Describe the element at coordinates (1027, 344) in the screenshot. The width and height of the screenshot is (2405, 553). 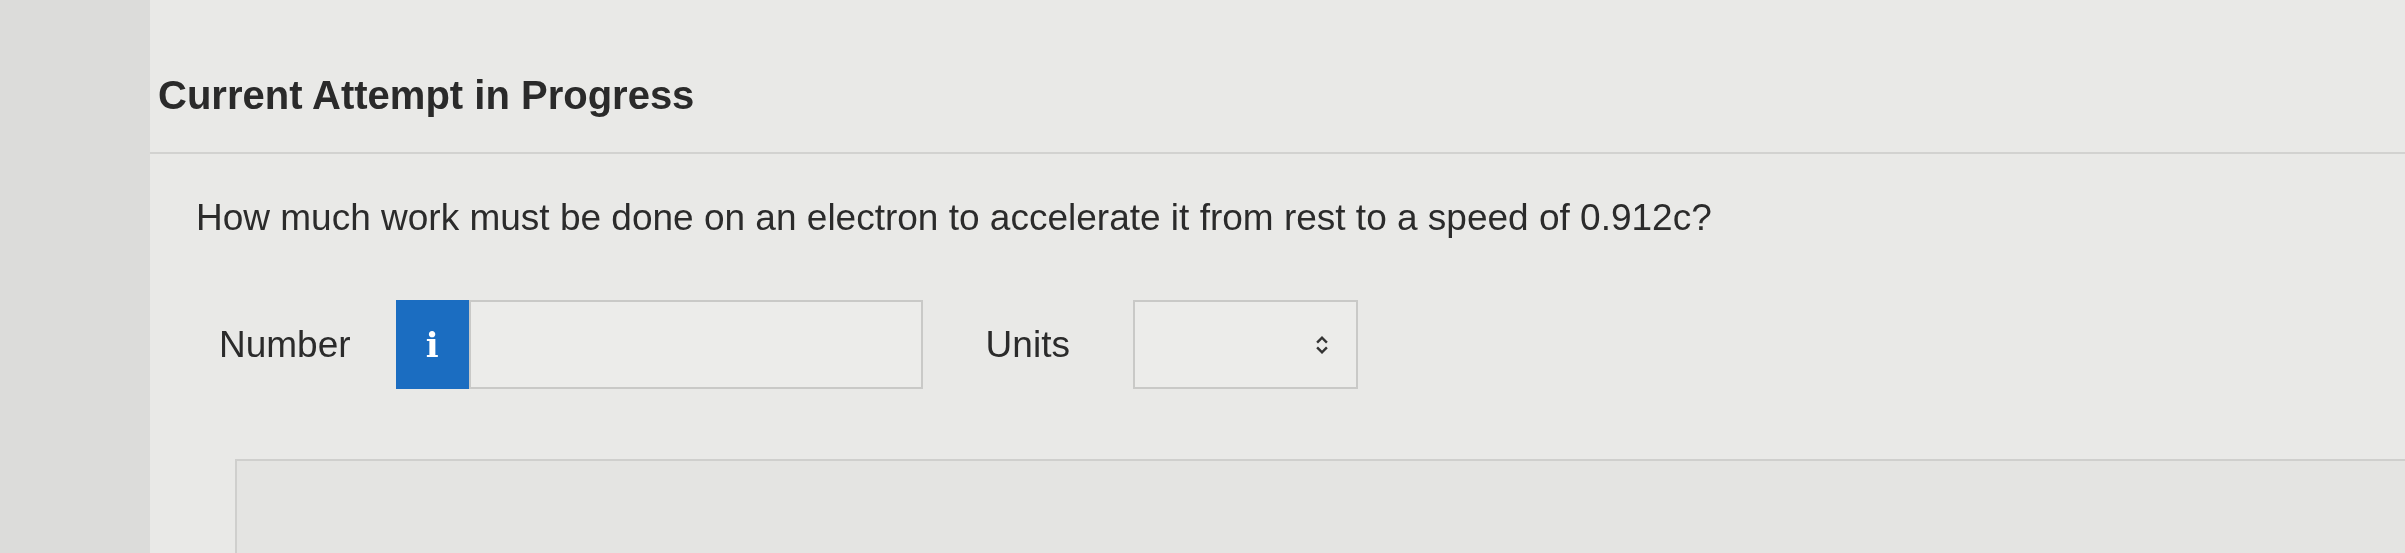
I see `units-label: Units` at that location.